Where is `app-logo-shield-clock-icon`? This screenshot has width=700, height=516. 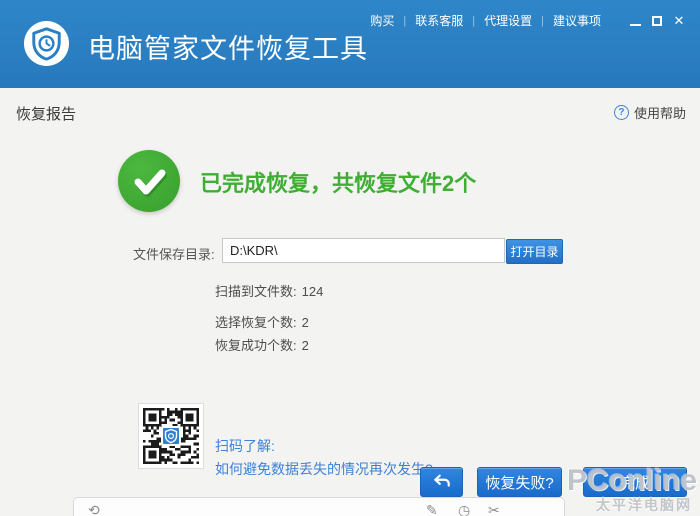 app-logo-shield-clock-icon is located at coordinates (46, 43).